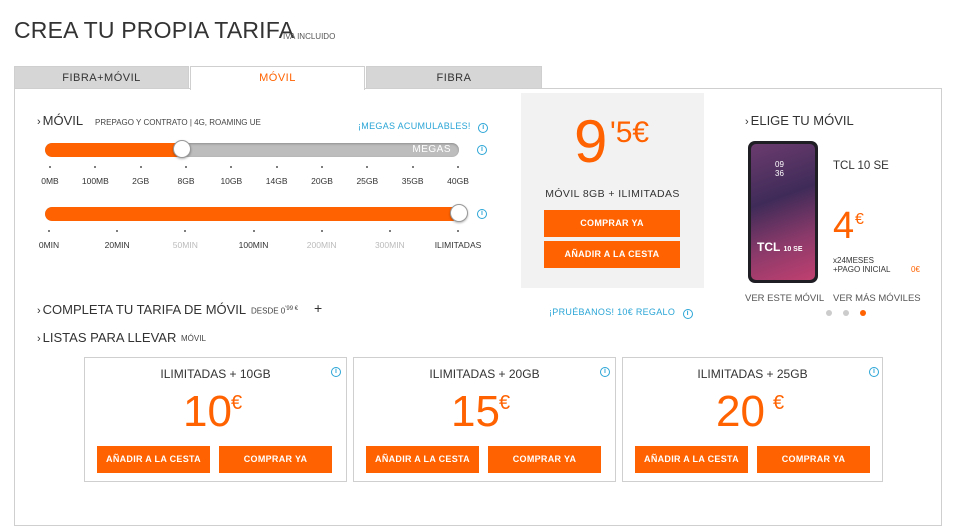 The height and width of the screenshot is (531, 953). What do you see at coordinates (309, 36) in the screenshot?
I see `page-subtitle: IVA INCLUIDO` at bounding box center [309, 36].